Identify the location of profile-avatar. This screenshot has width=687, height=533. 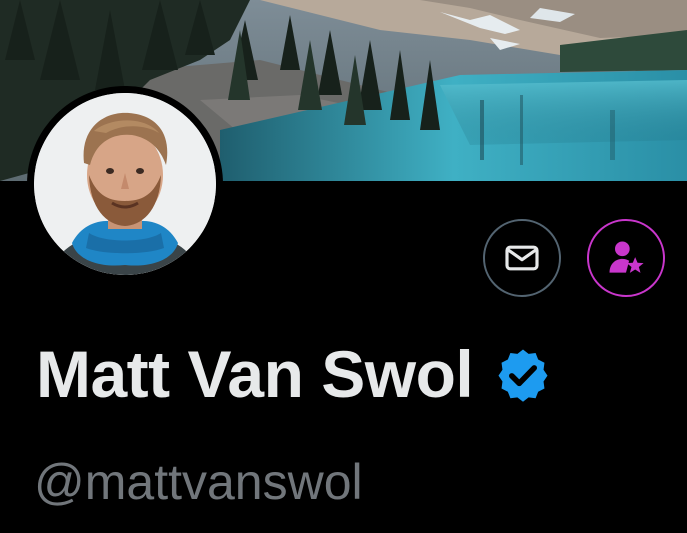
(125, 184).